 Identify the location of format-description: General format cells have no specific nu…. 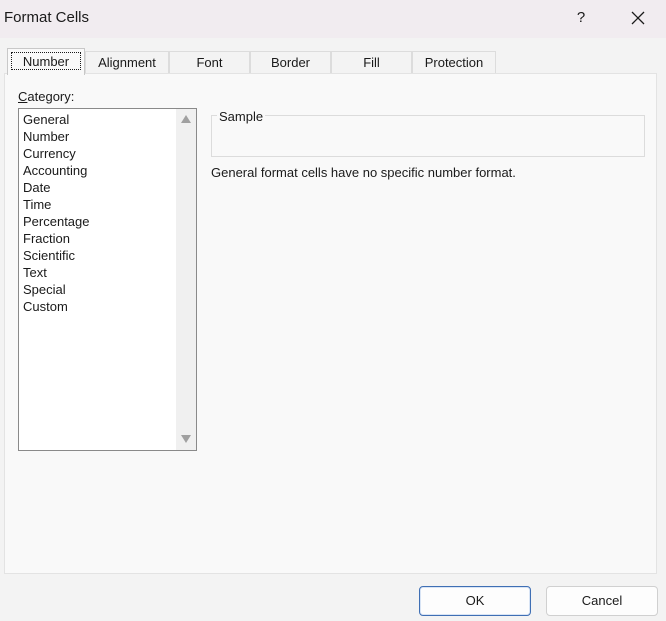
(363, 172).